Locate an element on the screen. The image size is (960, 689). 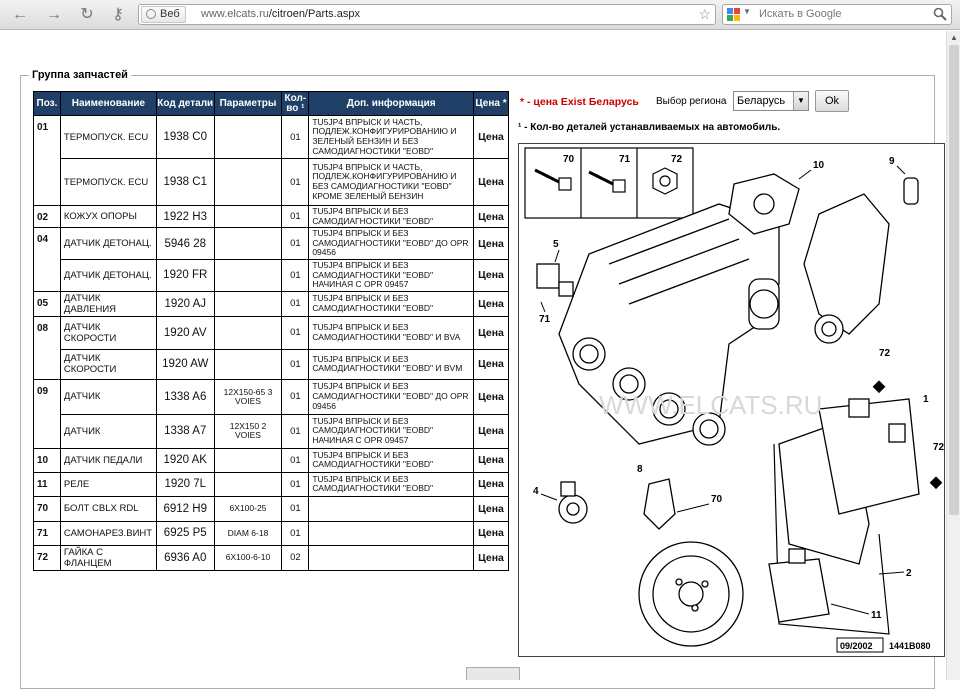
cell-part-code: 1938 C0 is located at coordinates (185, 137).